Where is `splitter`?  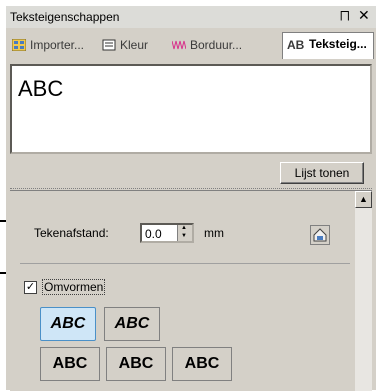
splitter is located at coordinates (191, 188).